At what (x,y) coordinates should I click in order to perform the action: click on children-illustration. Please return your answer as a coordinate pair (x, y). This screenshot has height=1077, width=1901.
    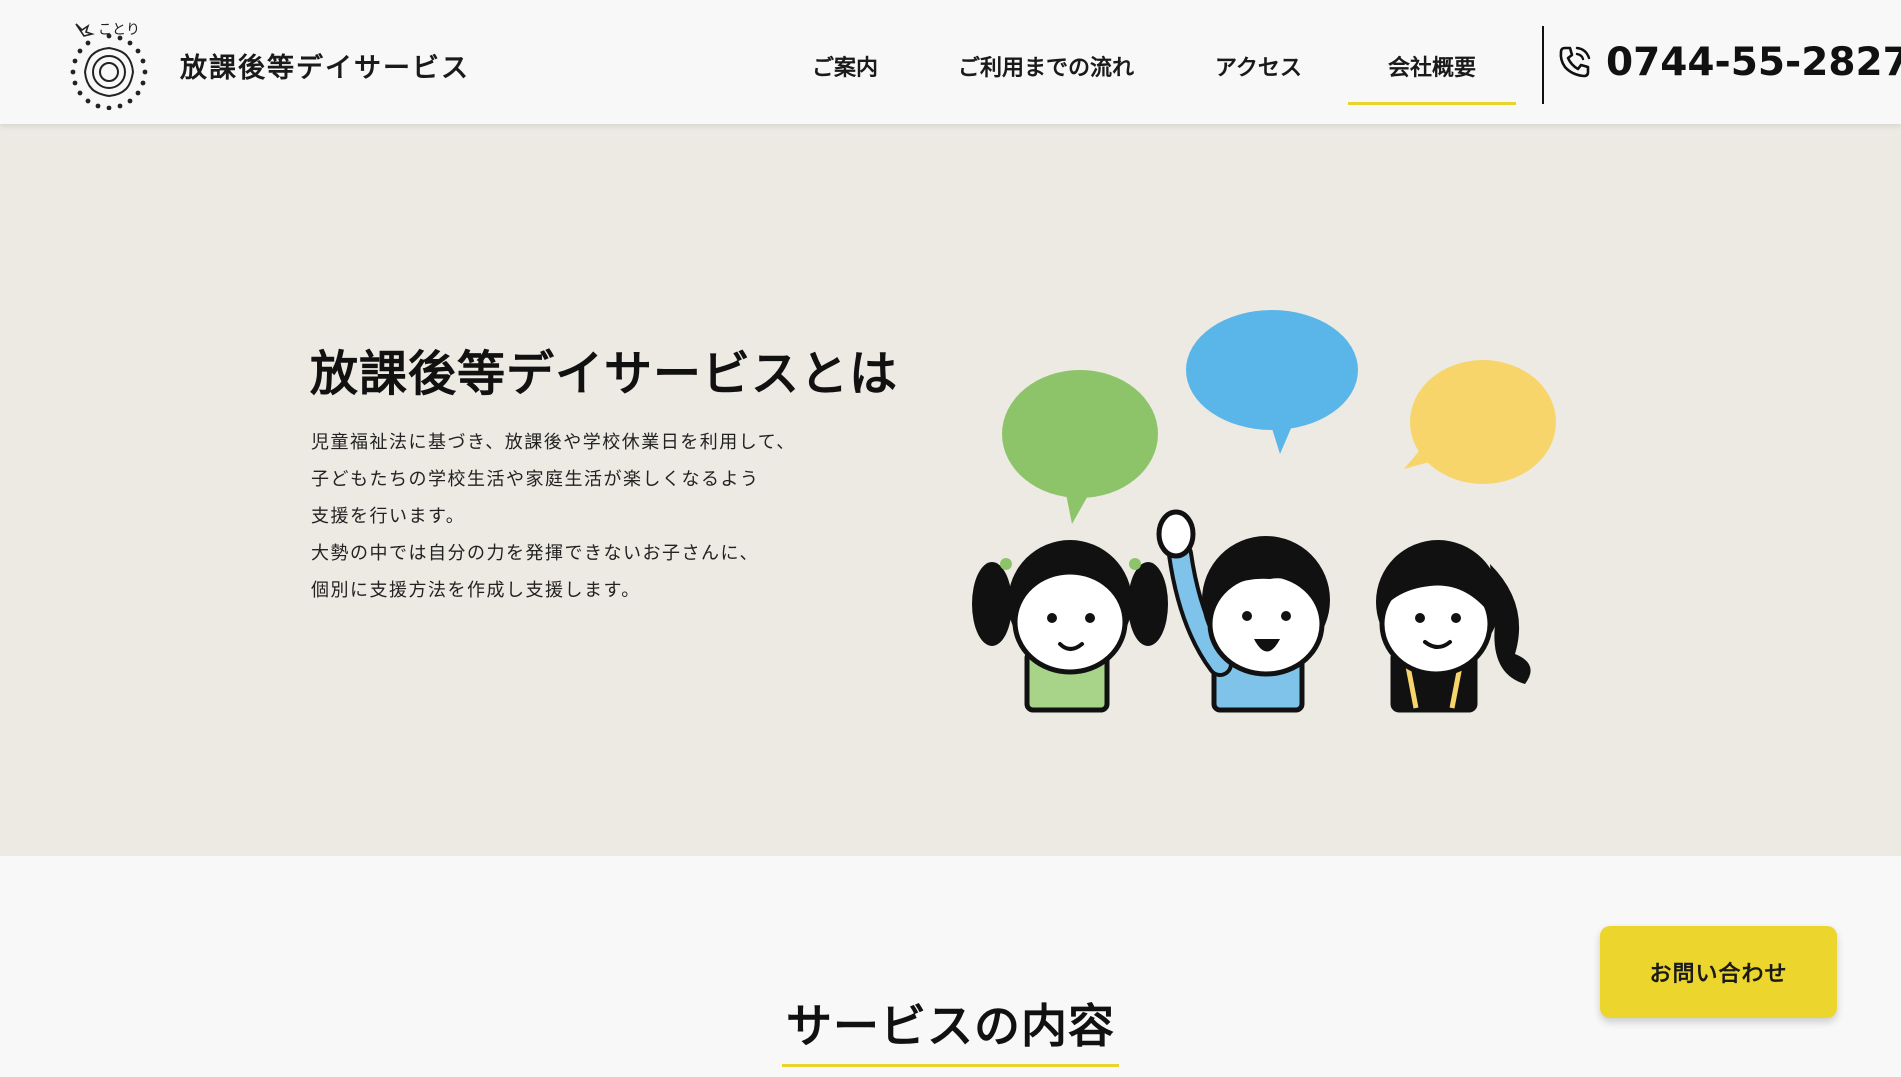
    Looking at the image, I should click on (1264, 511).